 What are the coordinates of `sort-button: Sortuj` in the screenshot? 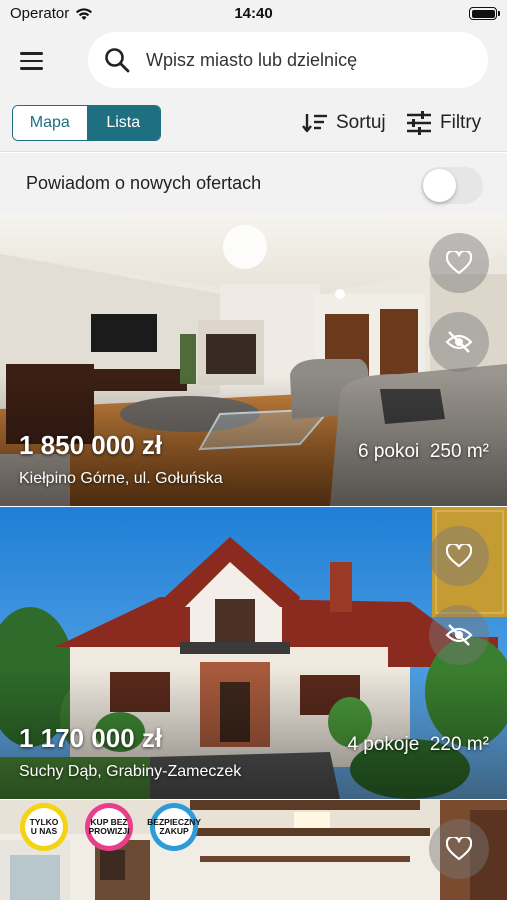 It's located at (344, 123).